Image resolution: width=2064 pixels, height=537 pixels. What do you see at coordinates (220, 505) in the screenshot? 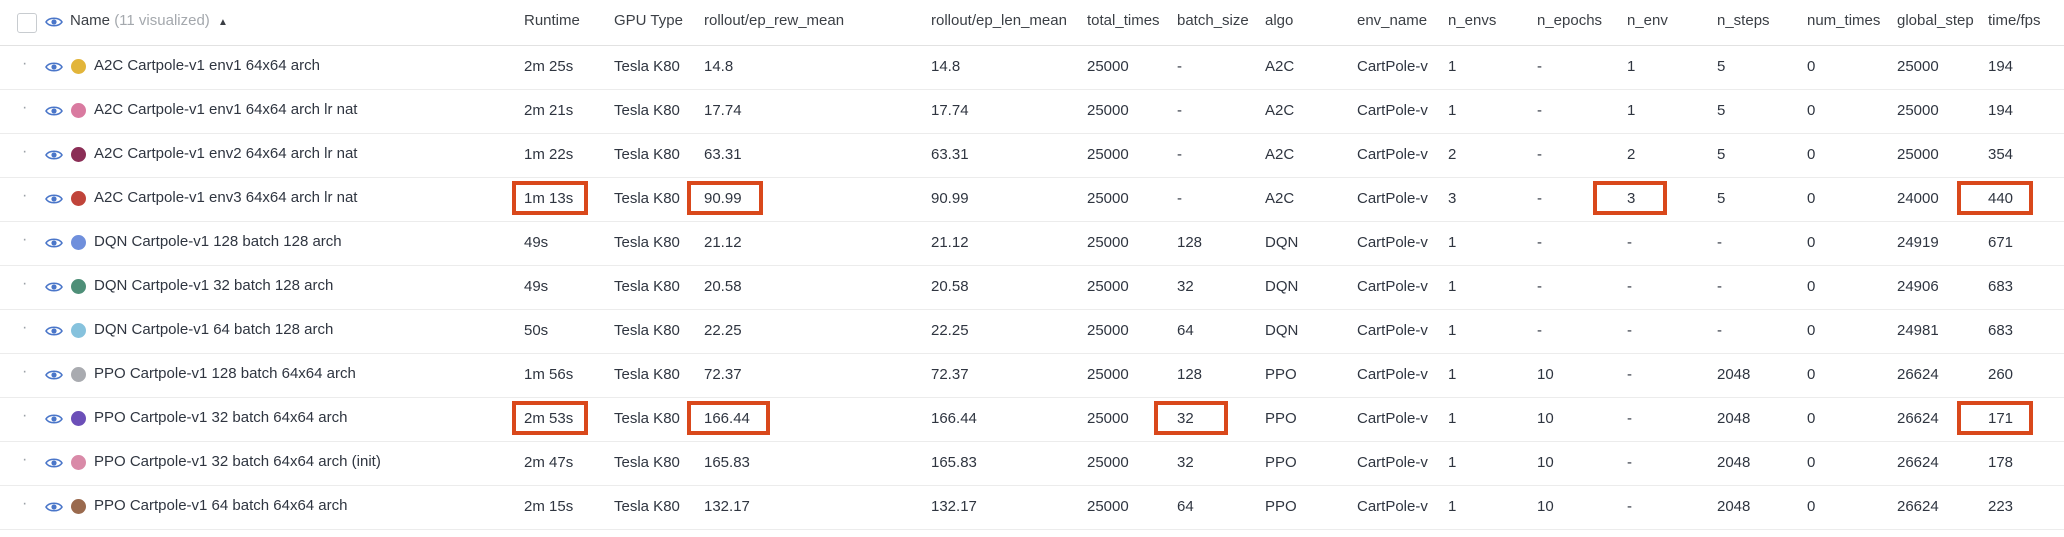
I see `run-name: PPO Cartpole-v1 64 batch 64x64 arch` at bounding box center [220, 505].